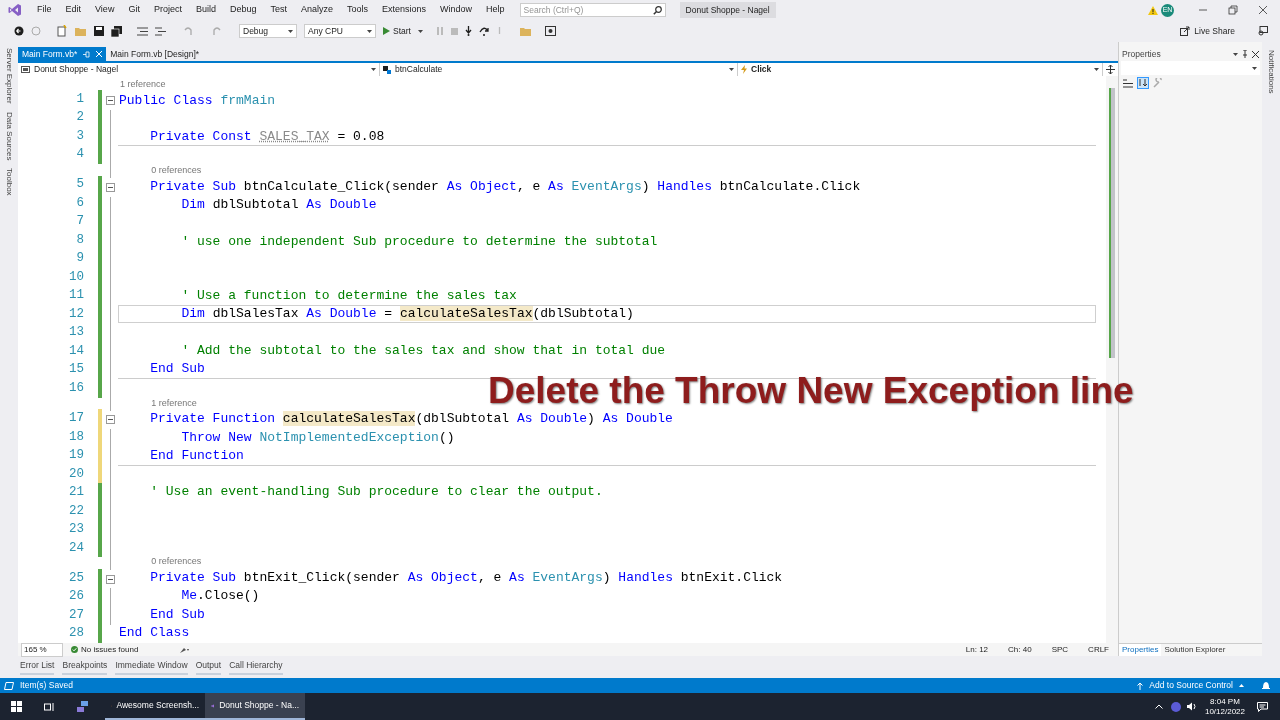 The width and height of the screenshot is (1280, 720). What do you see at coordinates (80, 99) in the screenshot?
I see `line-number: 1` at bounding box center [80, 99].